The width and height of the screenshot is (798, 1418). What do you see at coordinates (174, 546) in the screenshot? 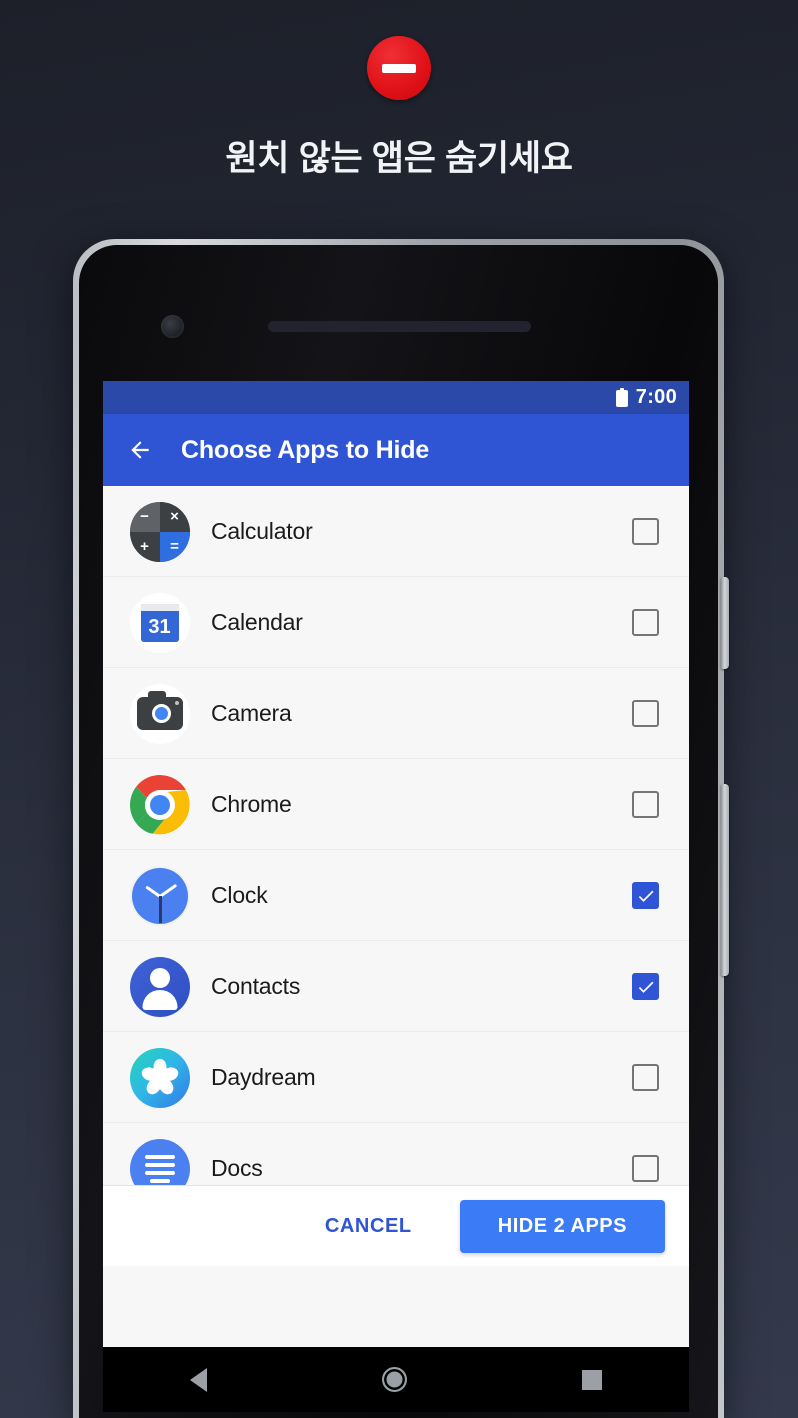
I see `calc-equals: =` at bounding box center [174, 546].